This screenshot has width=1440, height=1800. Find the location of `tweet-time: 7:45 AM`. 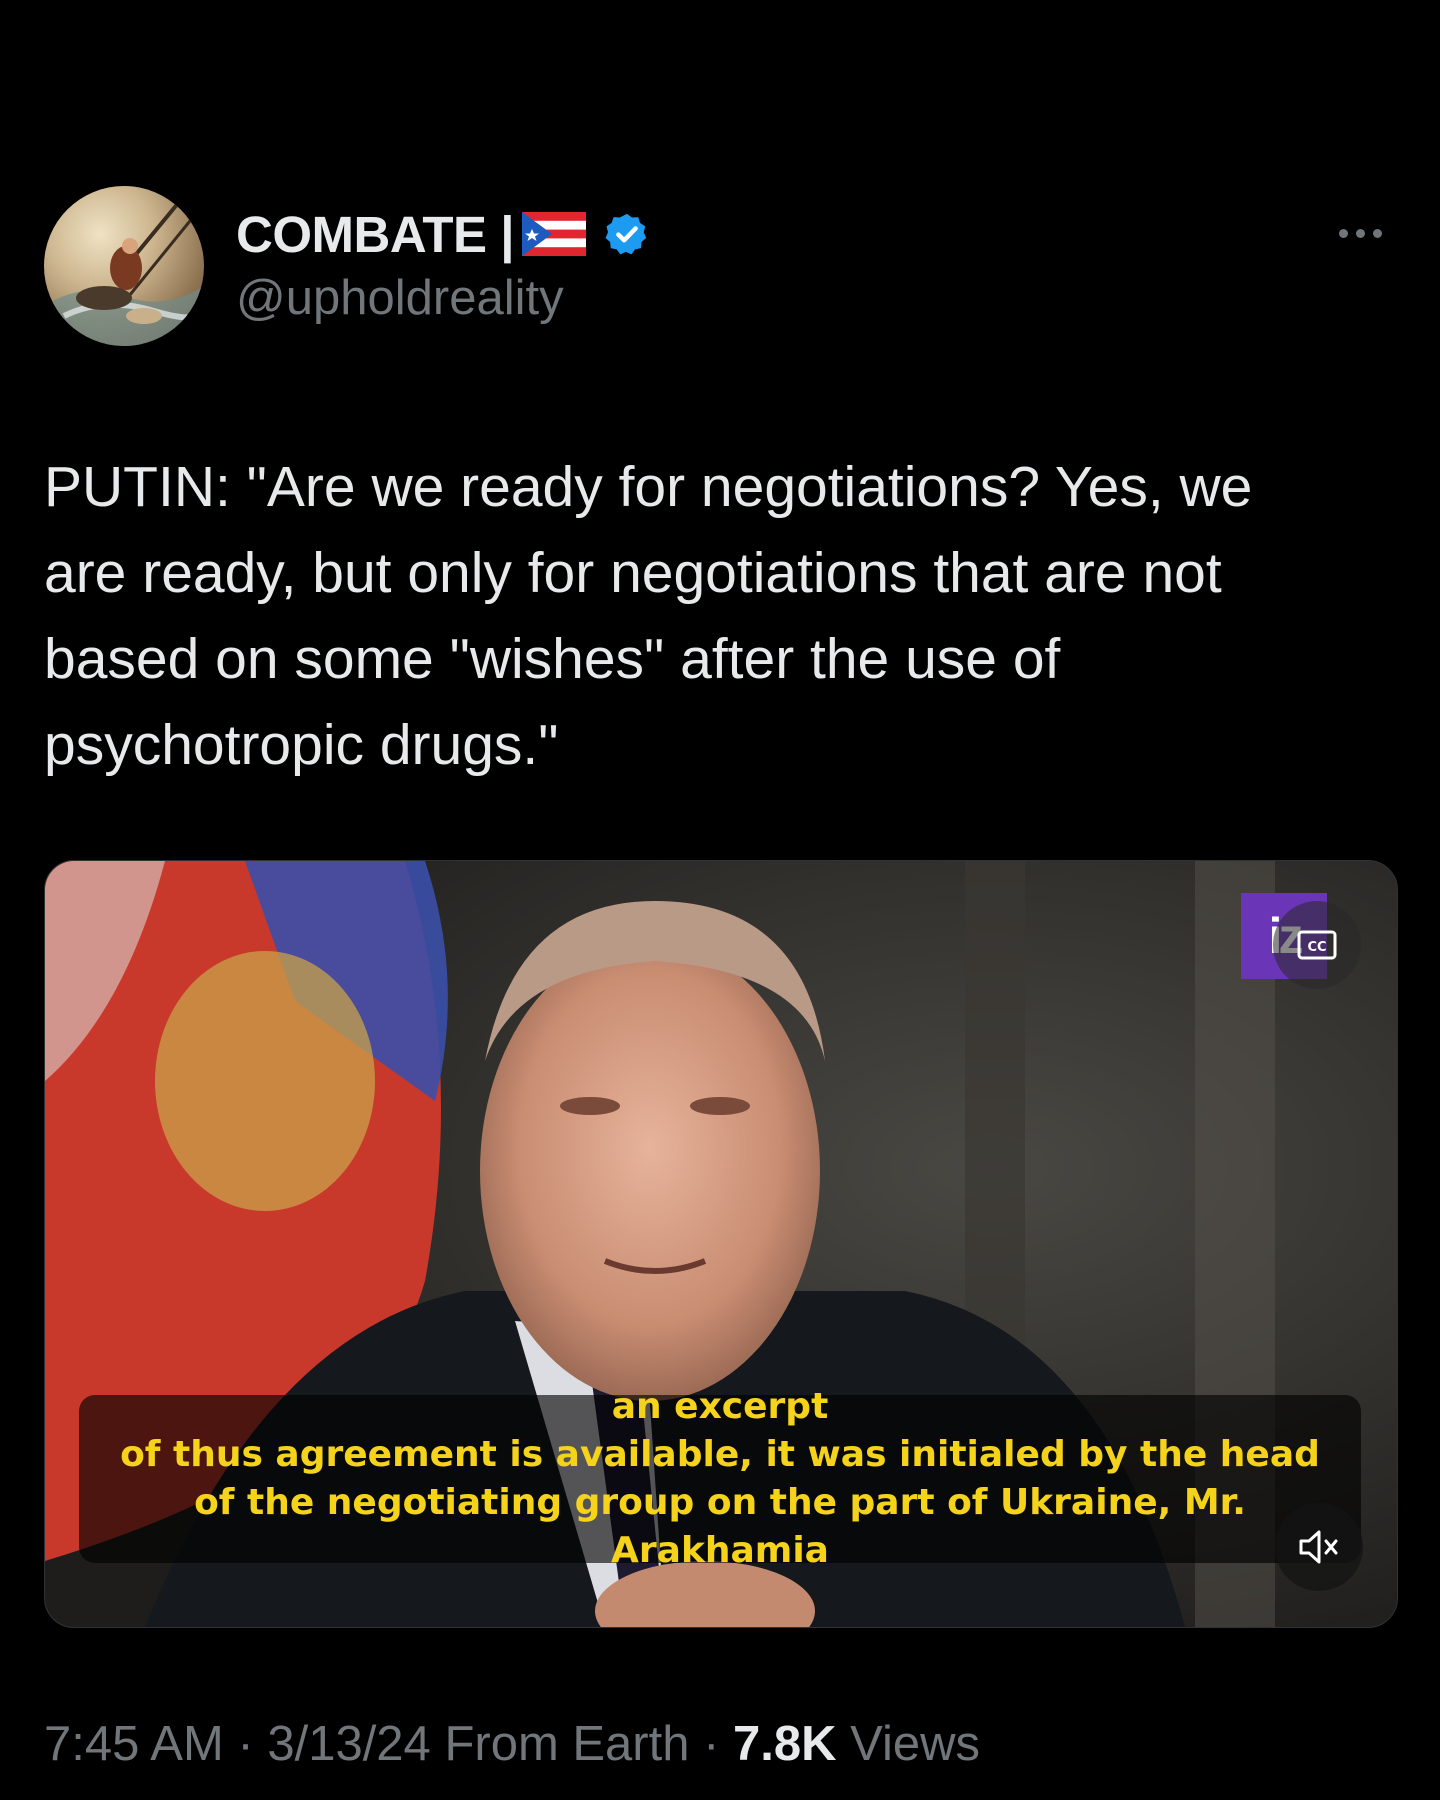

tweet-time: 7:45 AM is located at coordinates (134, 1744).